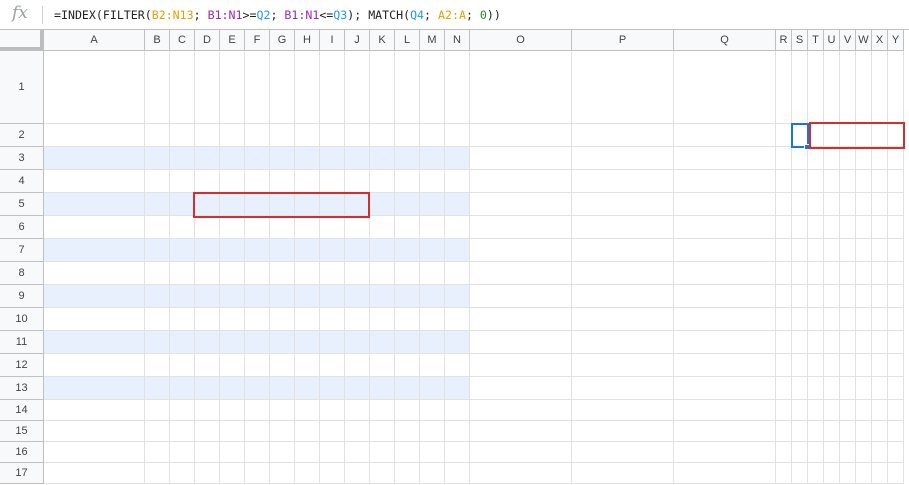 Image resolution: width=909 pixels, height=485 pixels. I want to click on column-header-p: P, so click(623, 40).